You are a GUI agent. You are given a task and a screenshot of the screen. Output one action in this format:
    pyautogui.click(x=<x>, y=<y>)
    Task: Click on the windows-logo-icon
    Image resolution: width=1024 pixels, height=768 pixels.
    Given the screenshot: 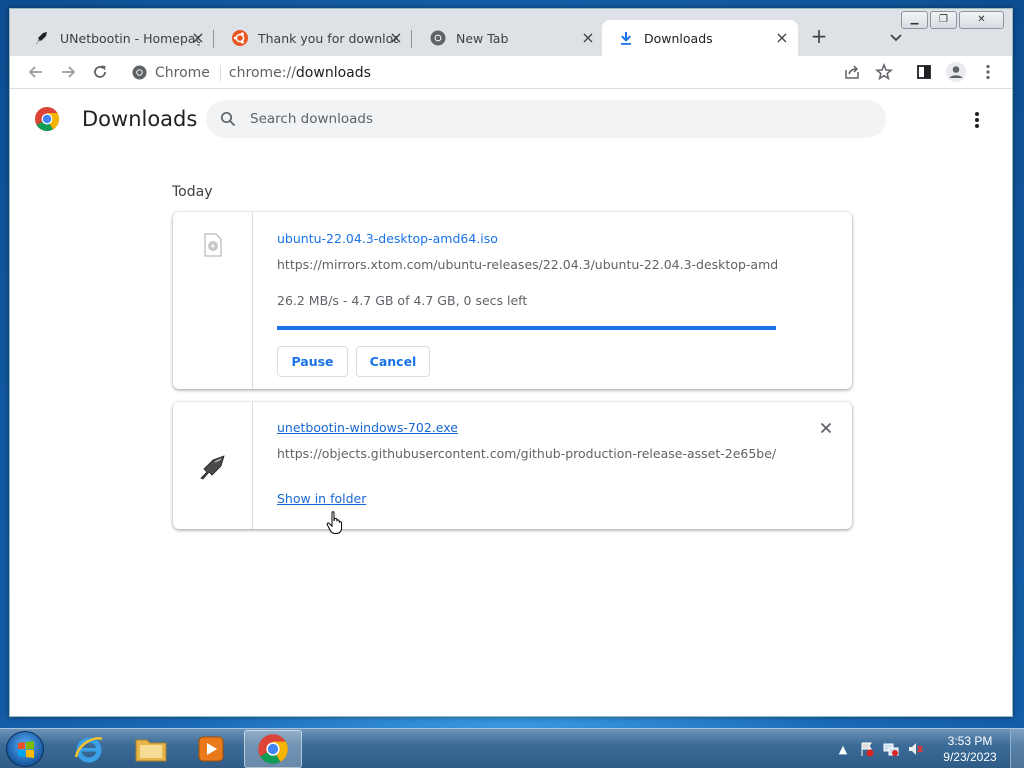 What is the action you would take?
    pyautogui.click(x=26, y=749)
    